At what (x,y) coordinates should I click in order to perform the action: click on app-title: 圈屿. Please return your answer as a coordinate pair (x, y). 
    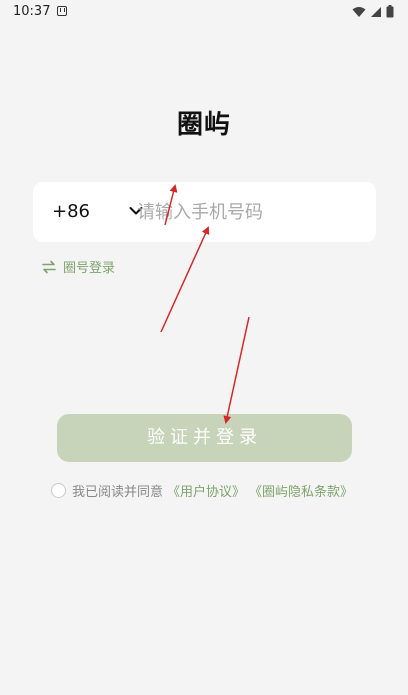
    Looking at the image, I should click on (203, 125).